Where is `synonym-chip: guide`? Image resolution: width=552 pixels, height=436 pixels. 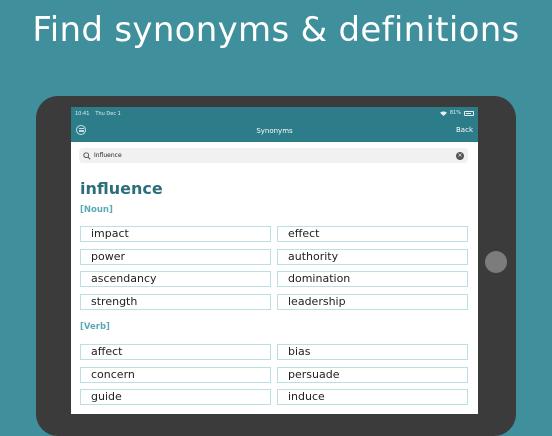
synonym-chip: guide is located at coordinates (175, 397).